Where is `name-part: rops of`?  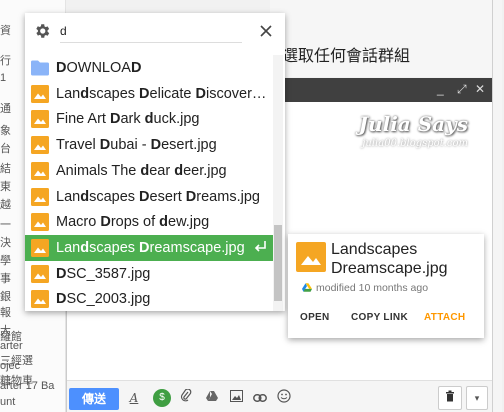 name-part: rops of is located at coordinates (135, 222).